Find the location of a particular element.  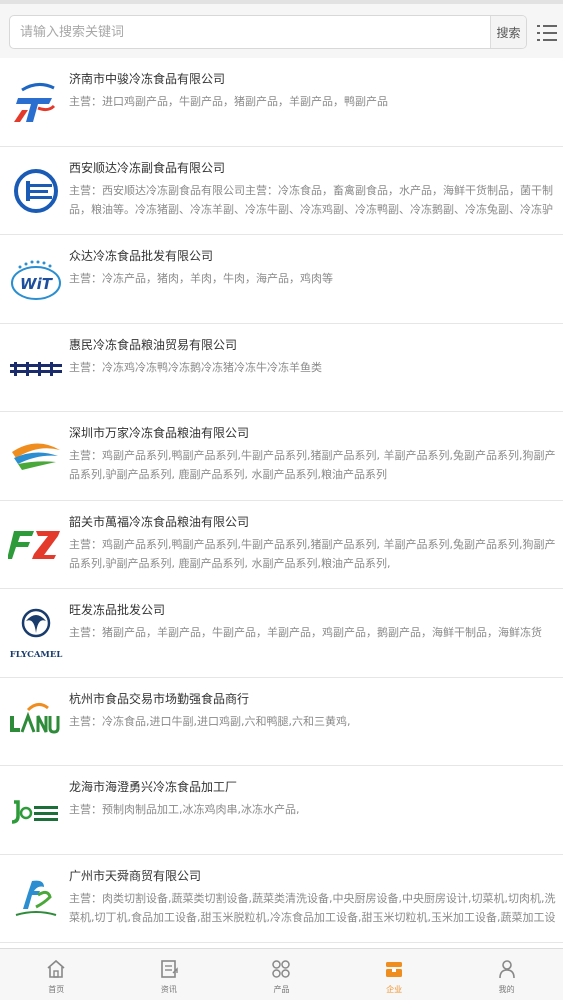

company-name: 韶关市萬福冷冻食品粮油有限公司 is located at coordinates (159, 521).